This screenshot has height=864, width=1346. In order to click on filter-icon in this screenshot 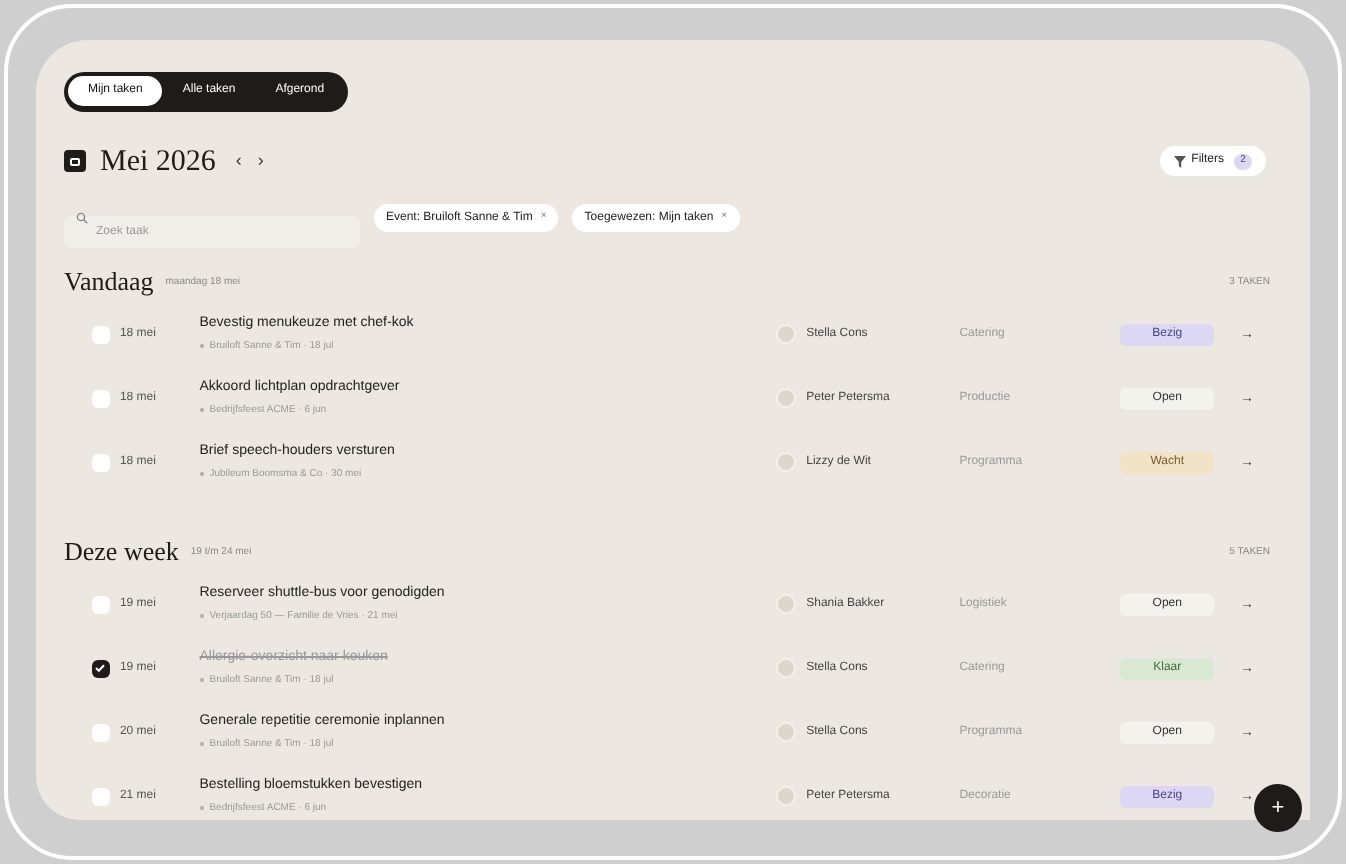, I will do `click(1179, 161)`.